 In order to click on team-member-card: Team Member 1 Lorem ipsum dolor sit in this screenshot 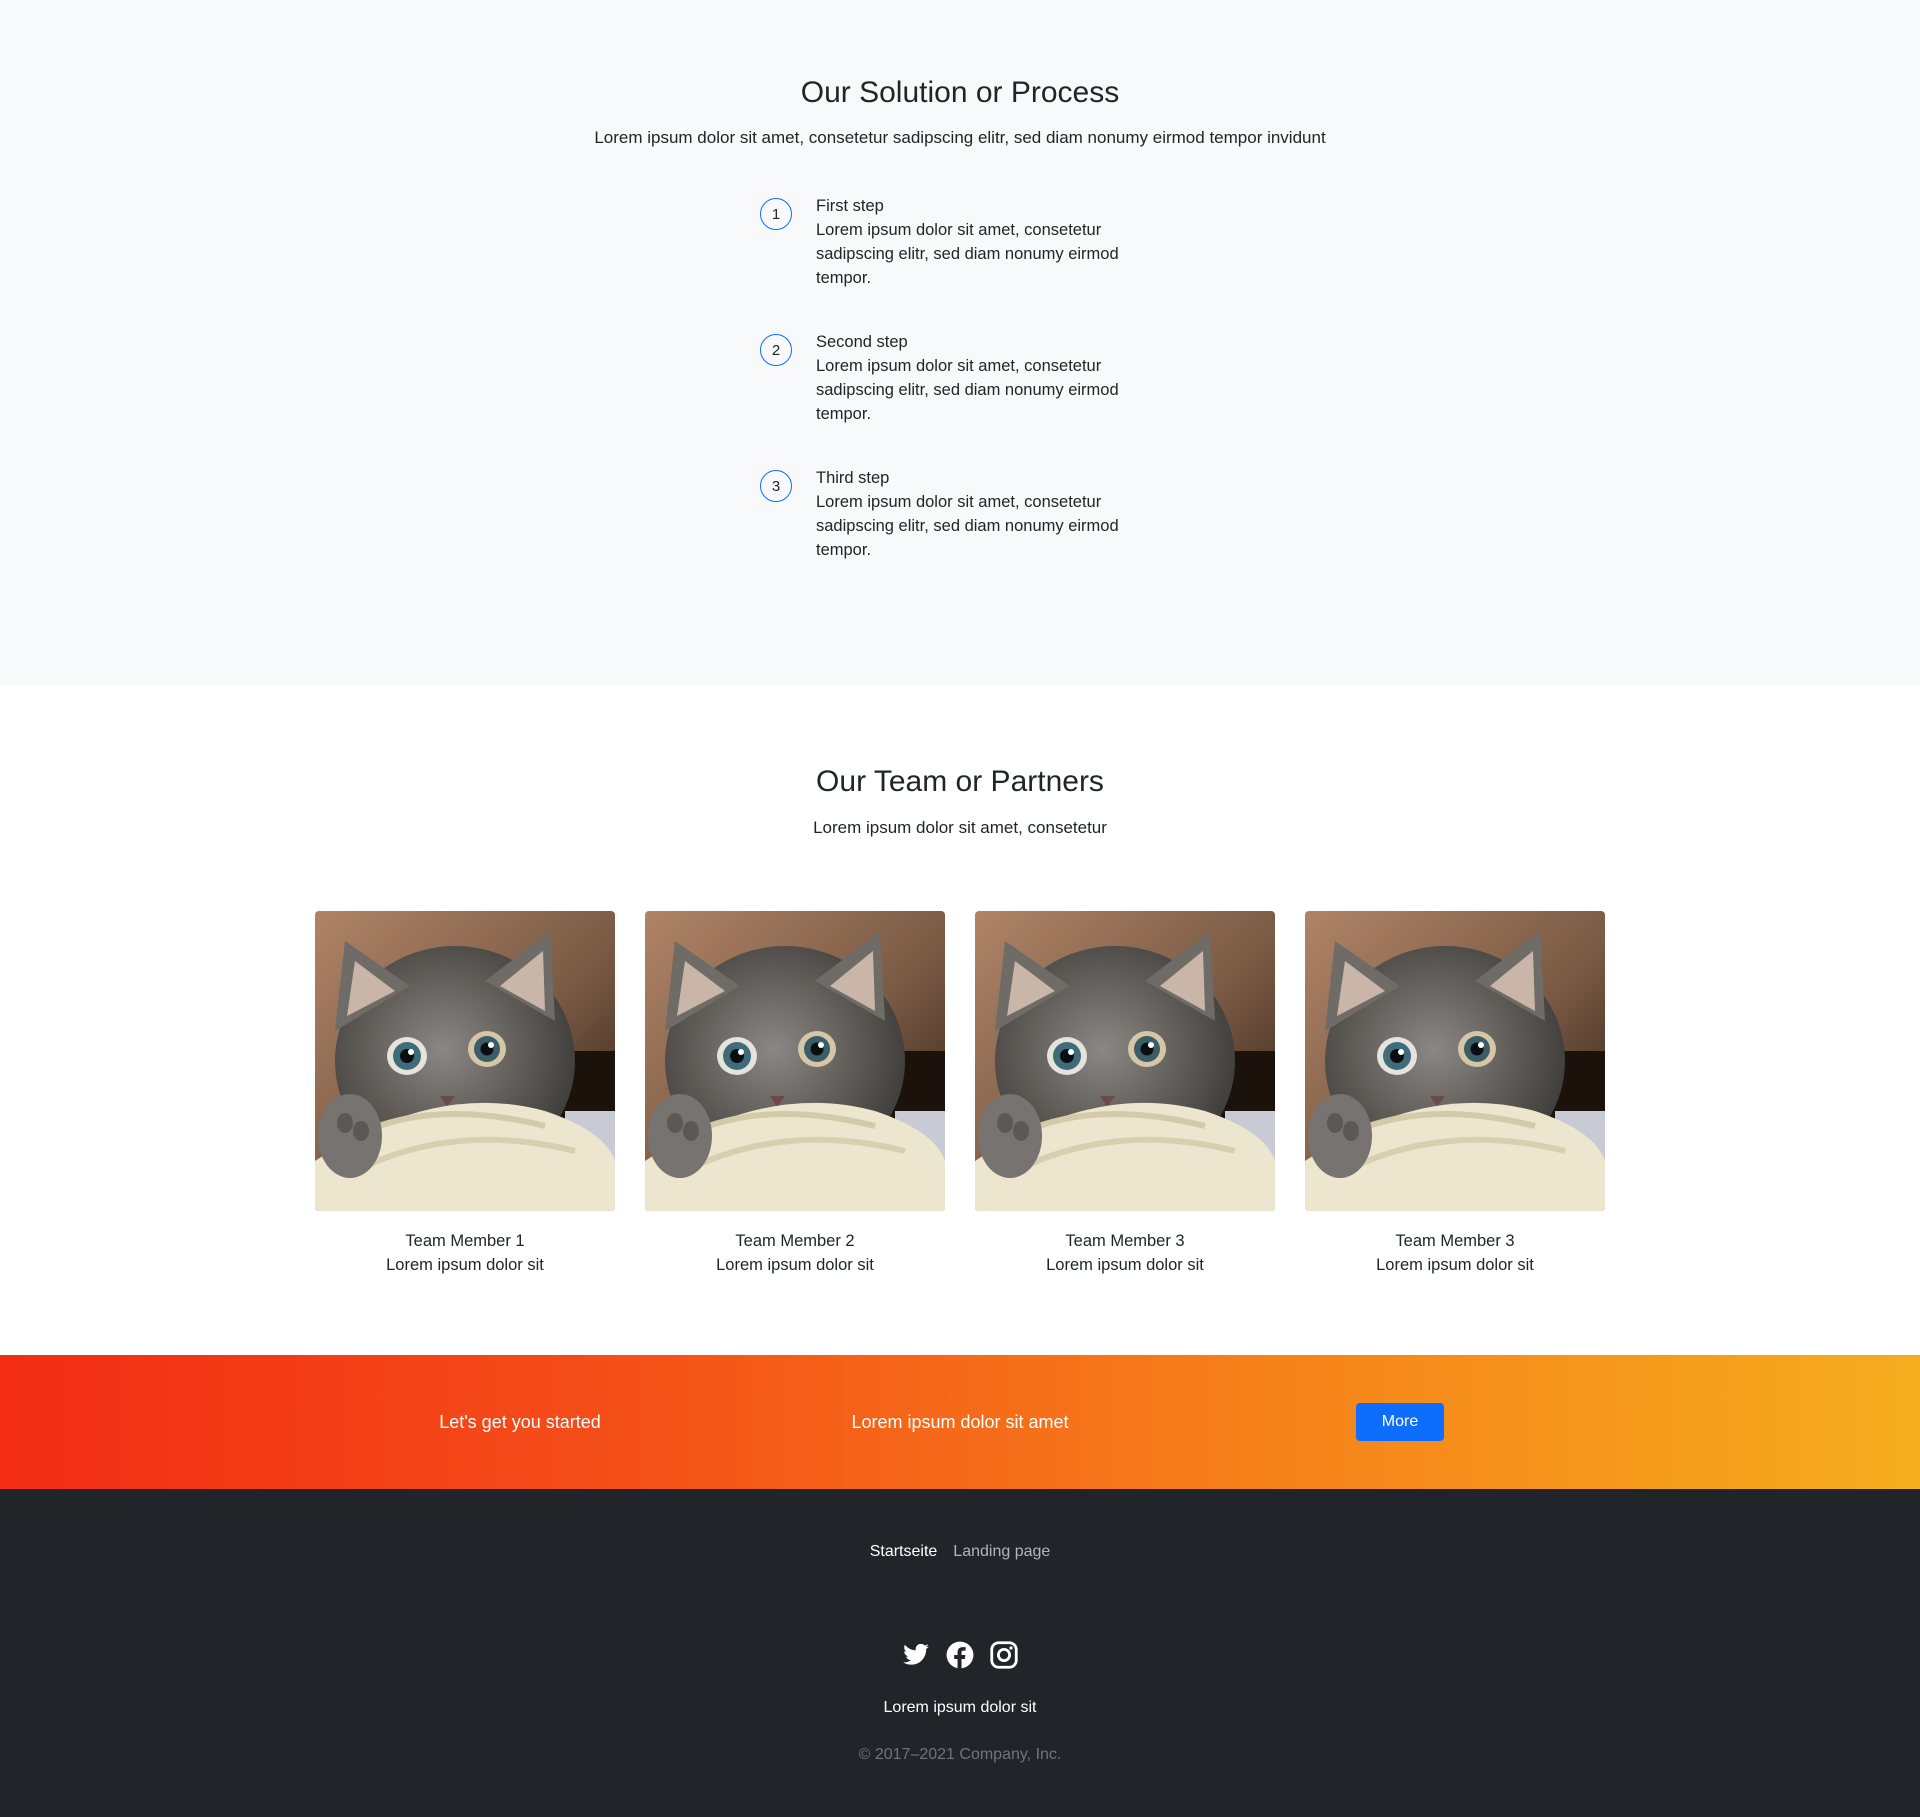, I will do `click(465, 1094)`.